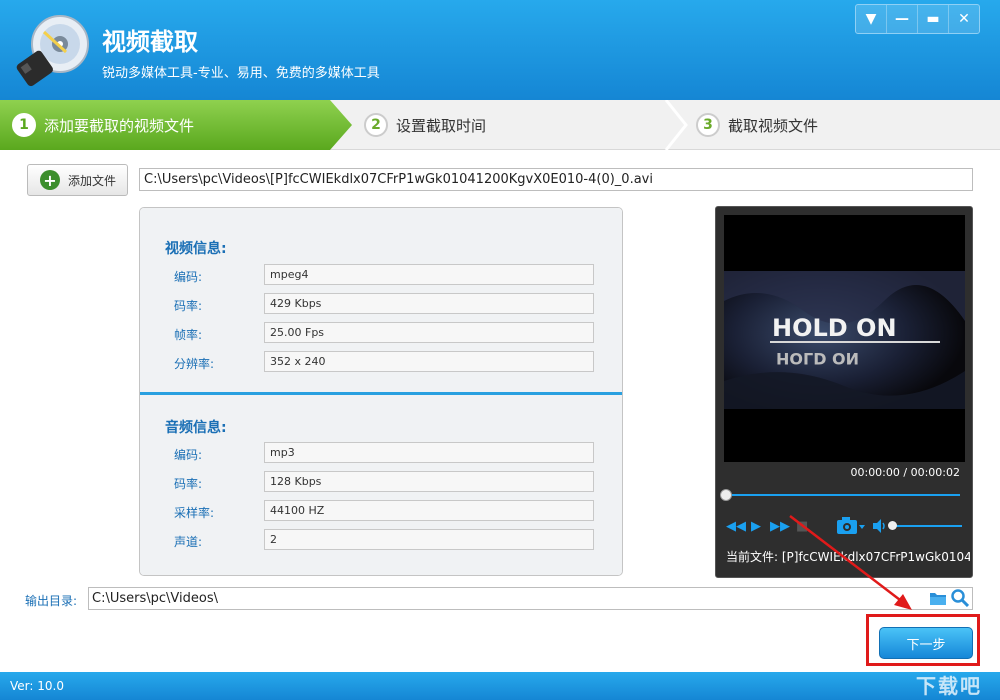 This screenshot has height=700, width=1000. Describe the element at coordinates (530, 598) in the screenshot. I see `output-dir-field: C:\Users\pc\Videos\` at that location.